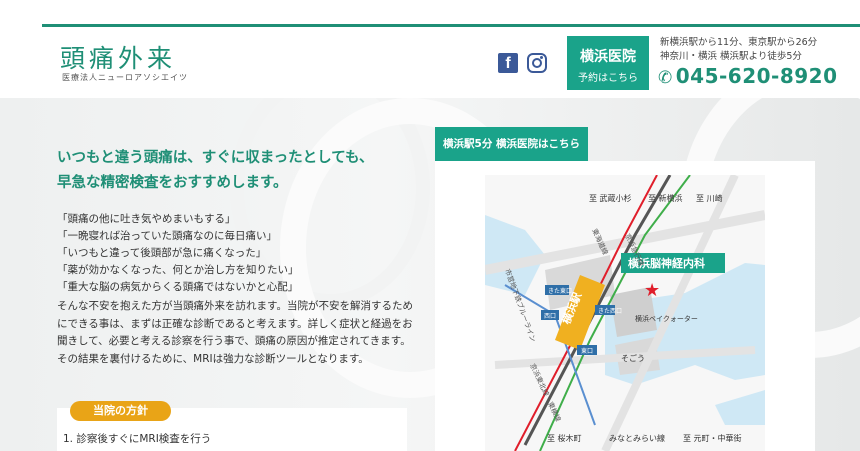 The image size is (860, 451). Describe the element at coordinates (740, 407) in the screenshot. I see `water-area` at that location.